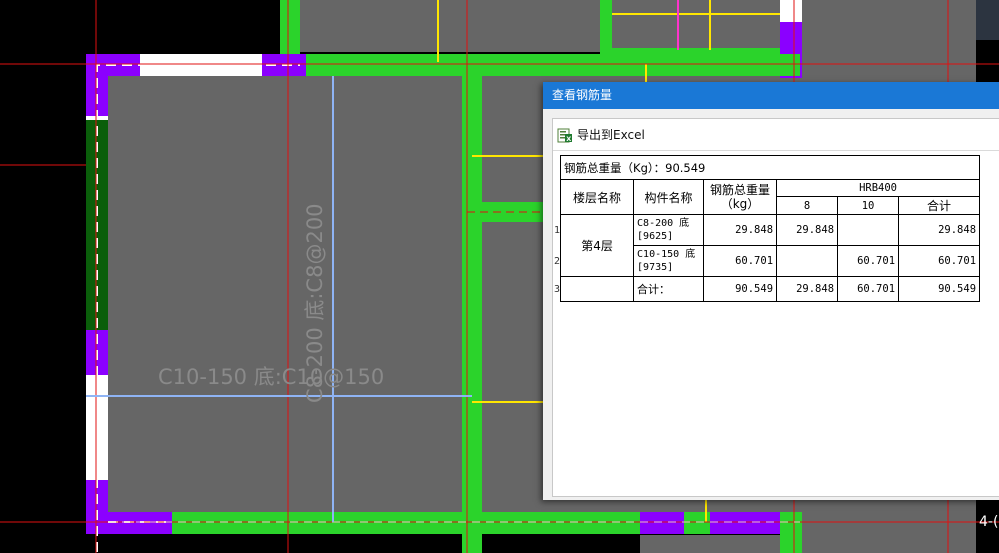 This screenshot has width=999, height=553. I want to click on rebar-label-c10-150: C10-150 底:C10@150, so click(271, 377).